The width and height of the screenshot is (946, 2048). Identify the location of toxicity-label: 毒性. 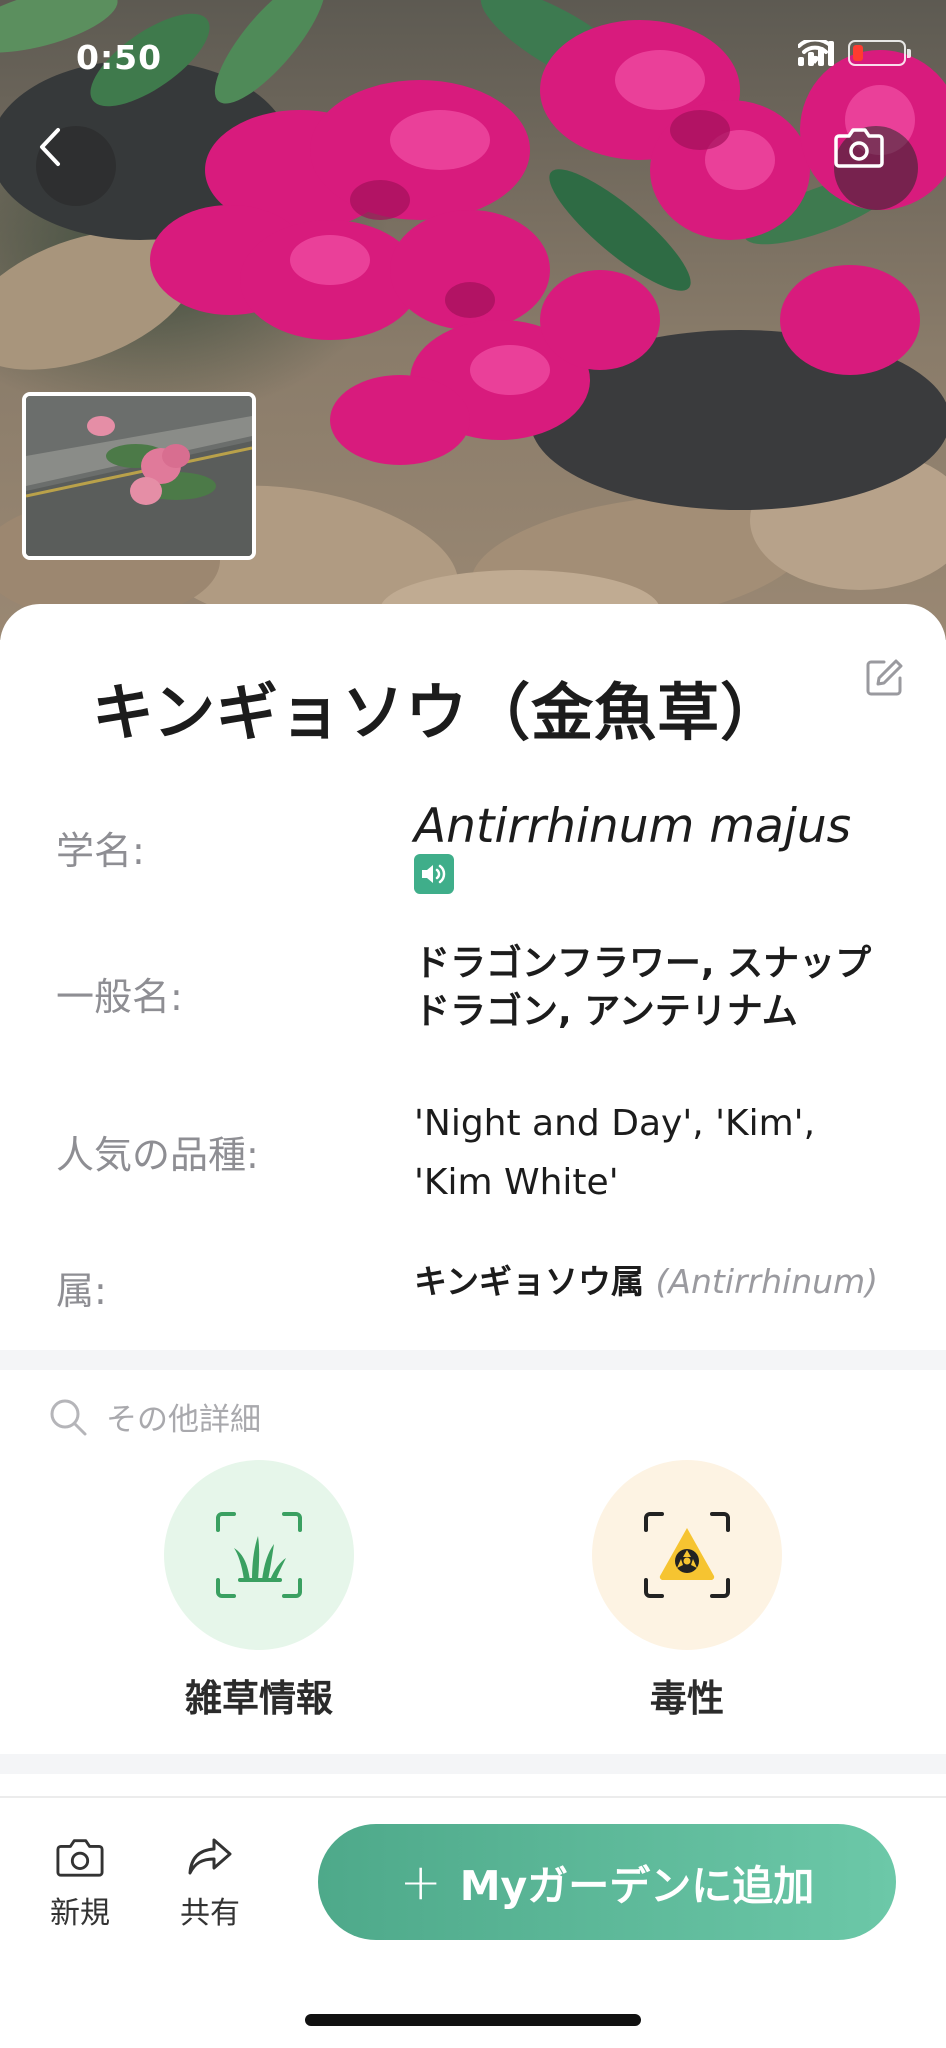
(687, 1698).